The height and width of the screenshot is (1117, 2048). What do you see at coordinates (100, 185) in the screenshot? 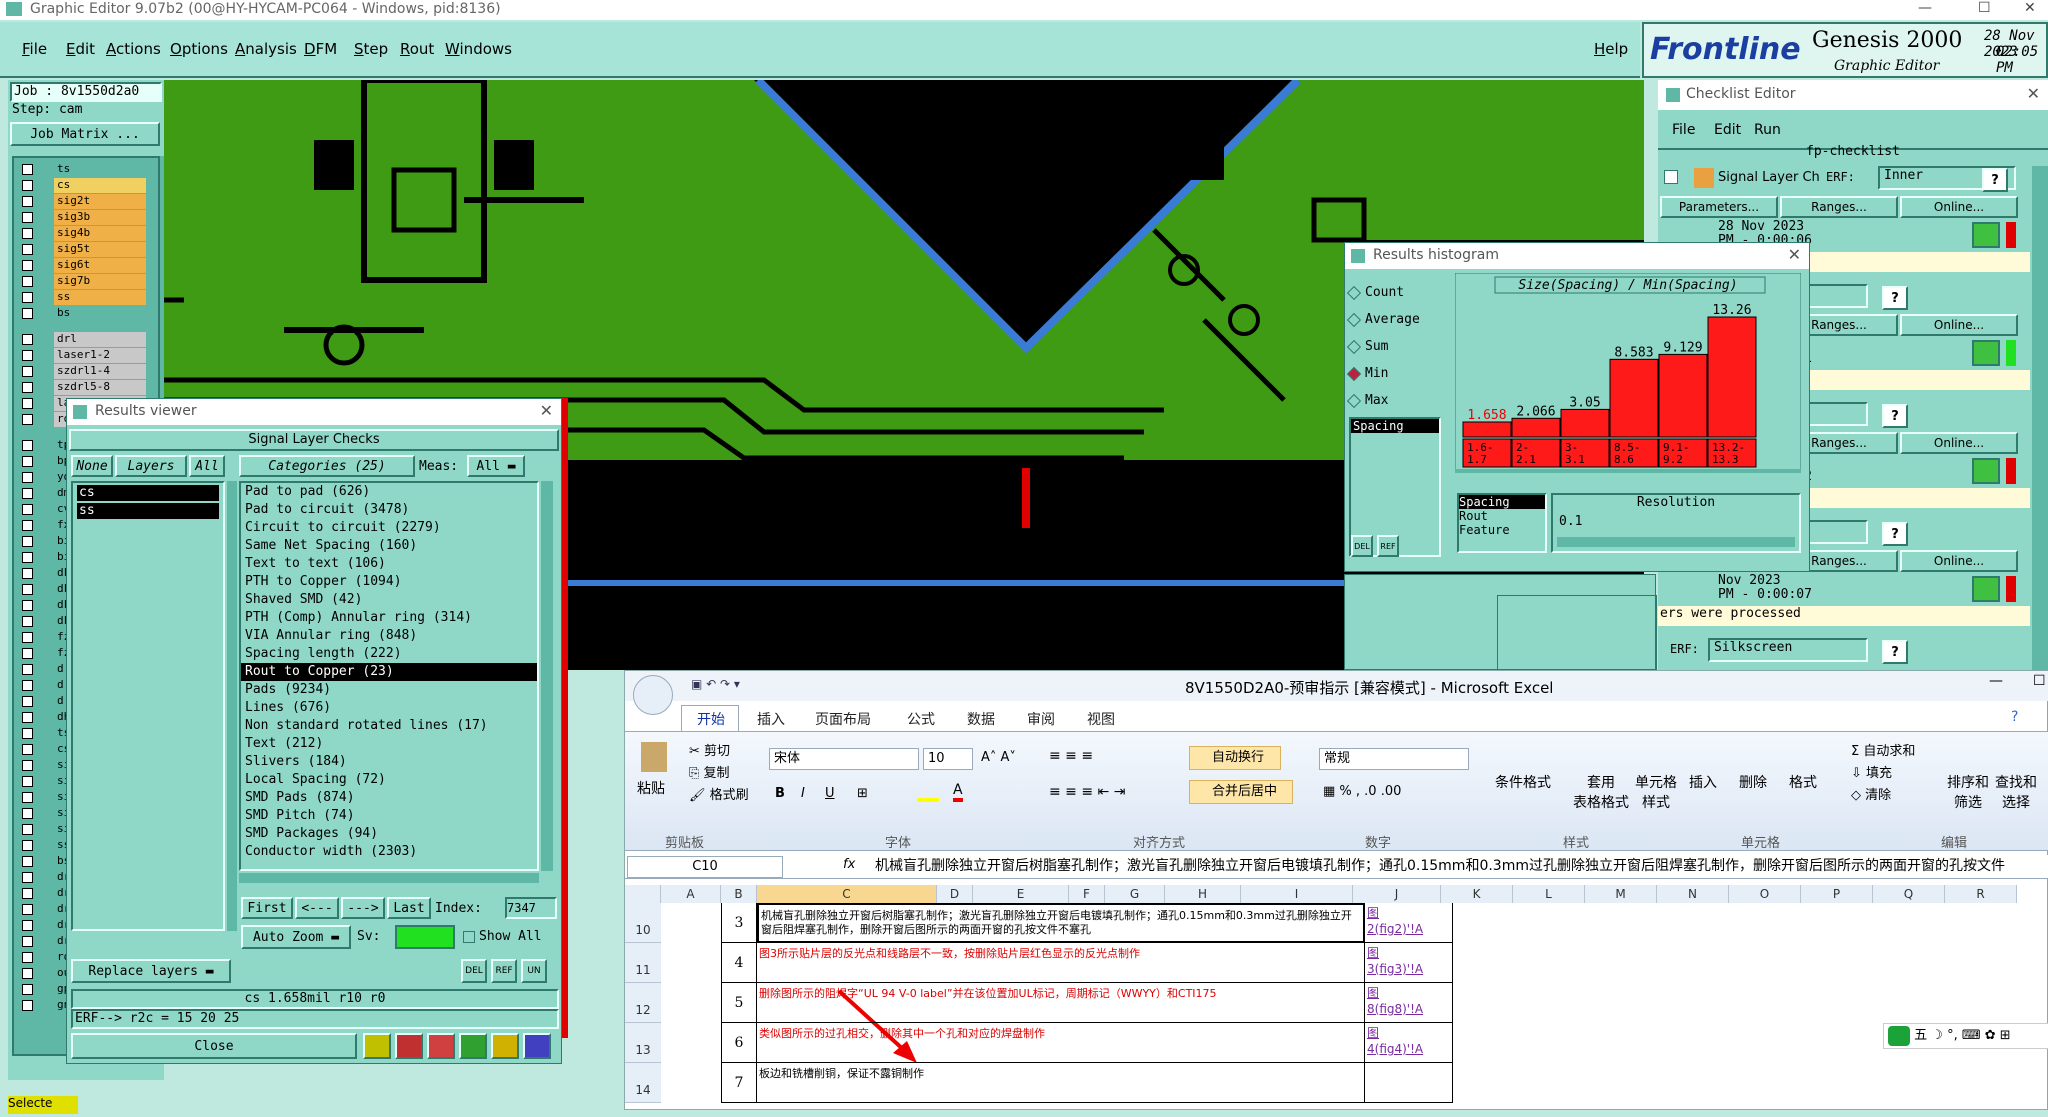
I see `layer-name: cs` at bounding box center [100, 185].